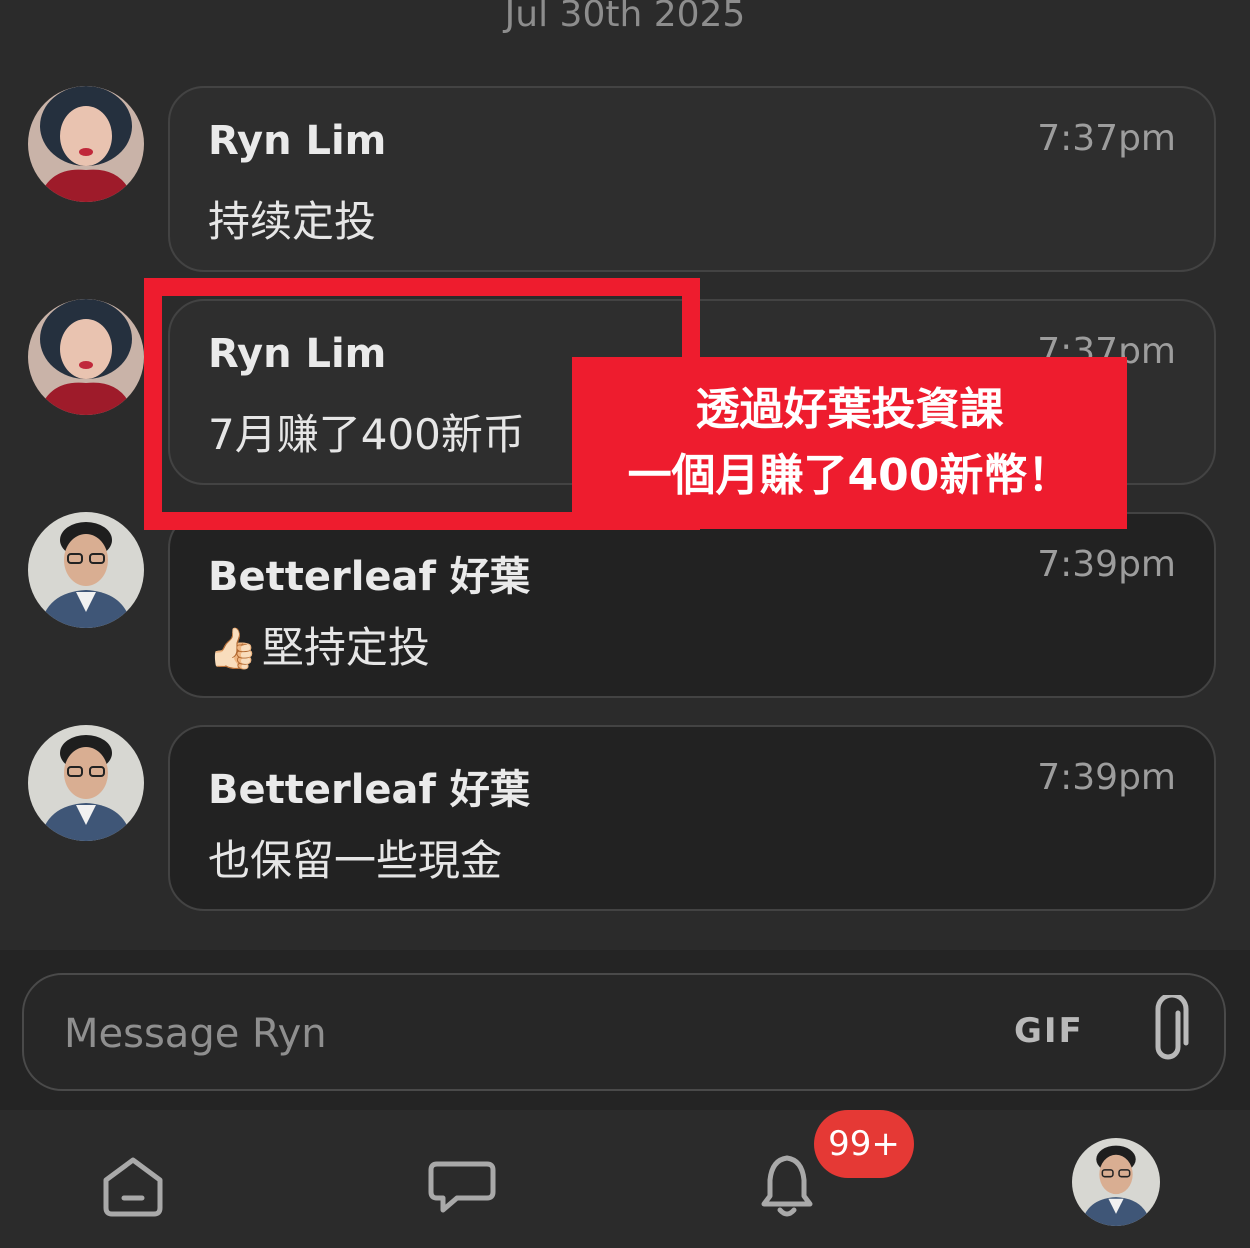 This screenshot has height=1248, width=1250. I want to click on message-composer: GIF, so click(624, 1032).